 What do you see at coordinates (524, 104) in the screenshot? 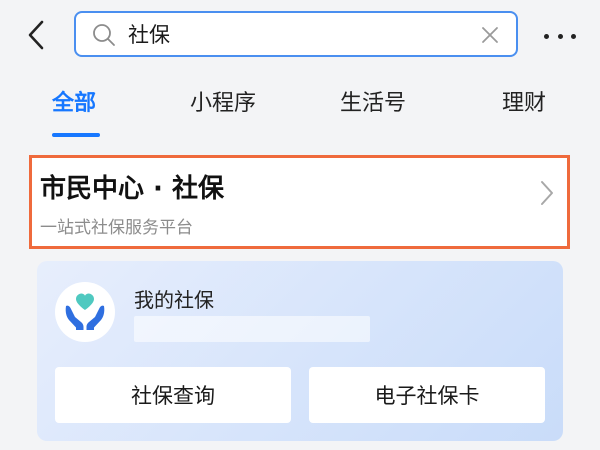
I see `tab-wealth: 理财` at bounding box center [524, 104].